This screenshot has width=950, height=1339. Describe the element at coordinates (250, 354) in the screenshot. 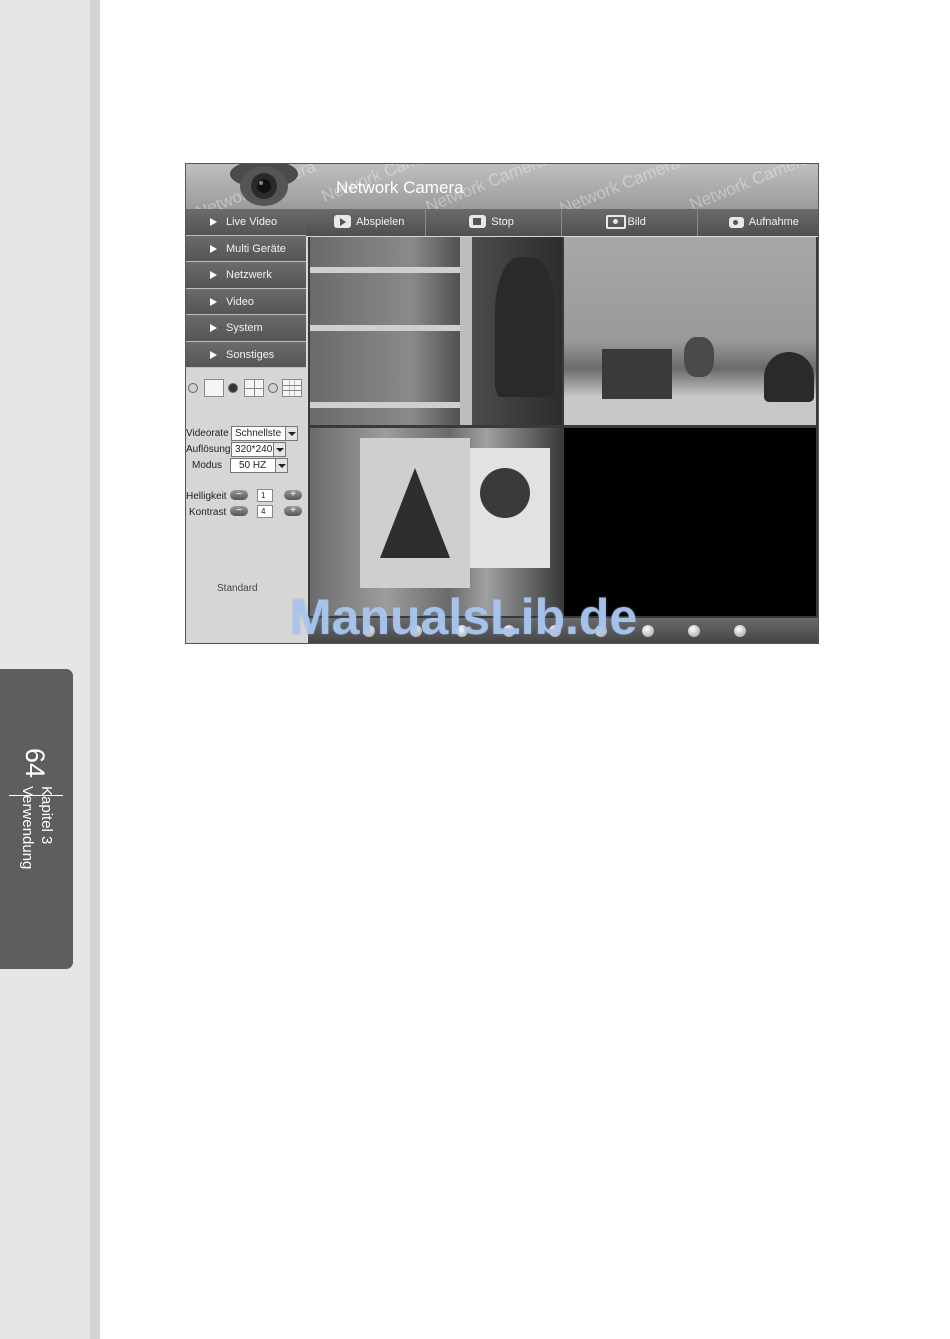

I see `sidebar-item-label: Sonstiges` at that location.